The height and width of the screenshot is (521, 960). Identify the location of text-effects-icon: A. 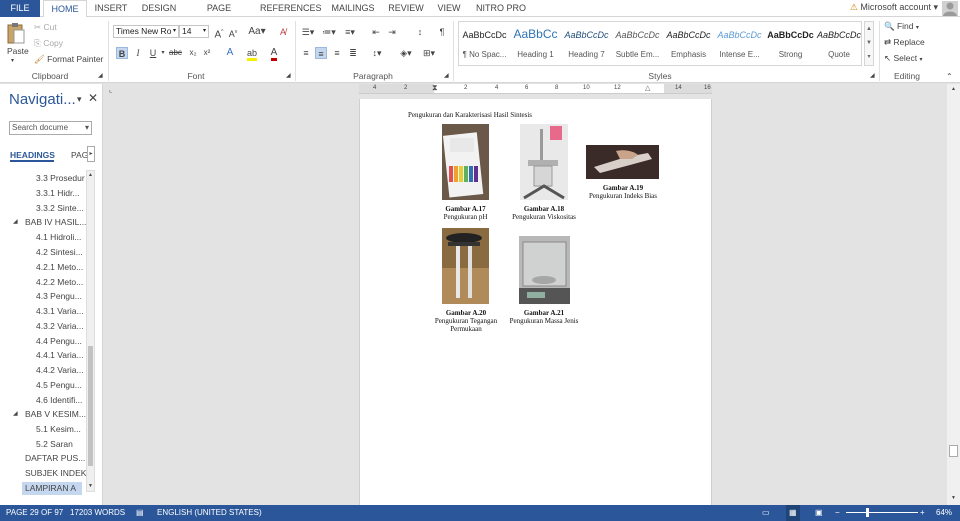
(230, 53).